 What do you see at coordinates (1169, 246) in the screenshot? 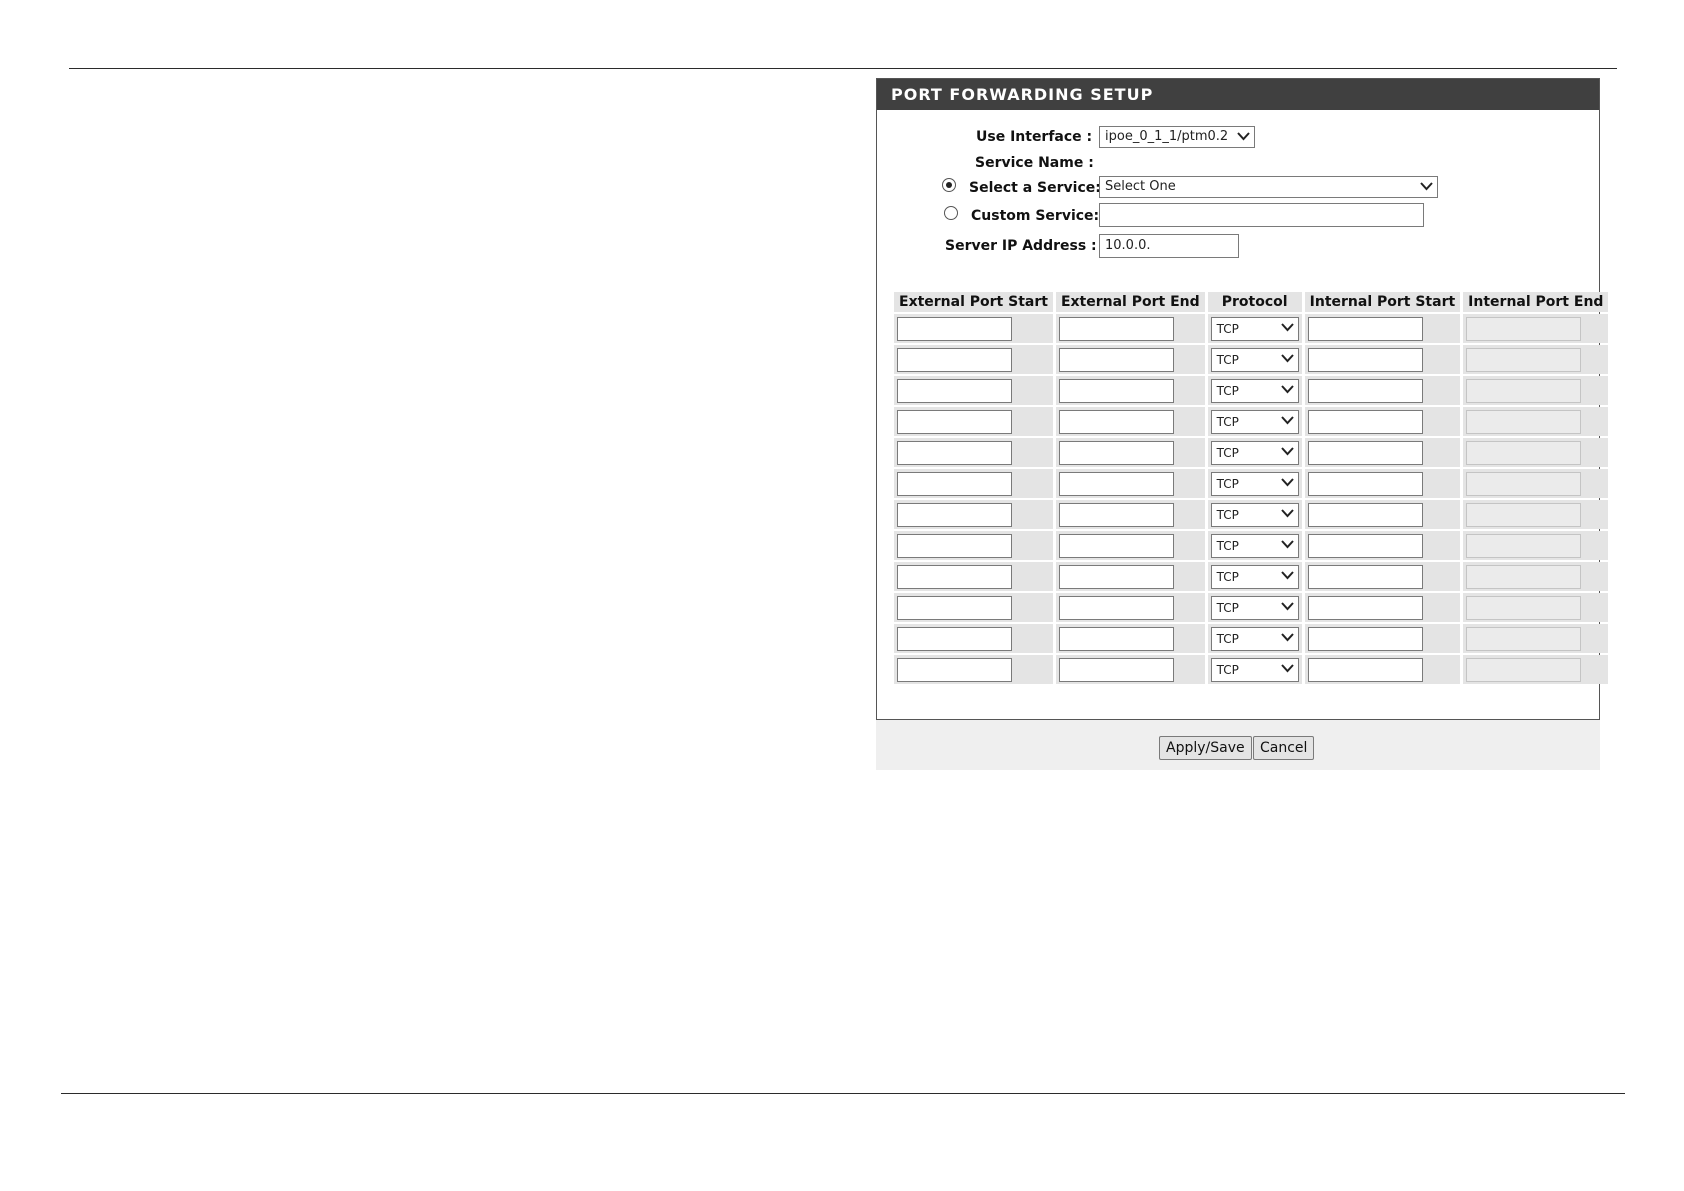
I see `server-ip-input: 10.0.0.` at bounding box center [1169, 246].